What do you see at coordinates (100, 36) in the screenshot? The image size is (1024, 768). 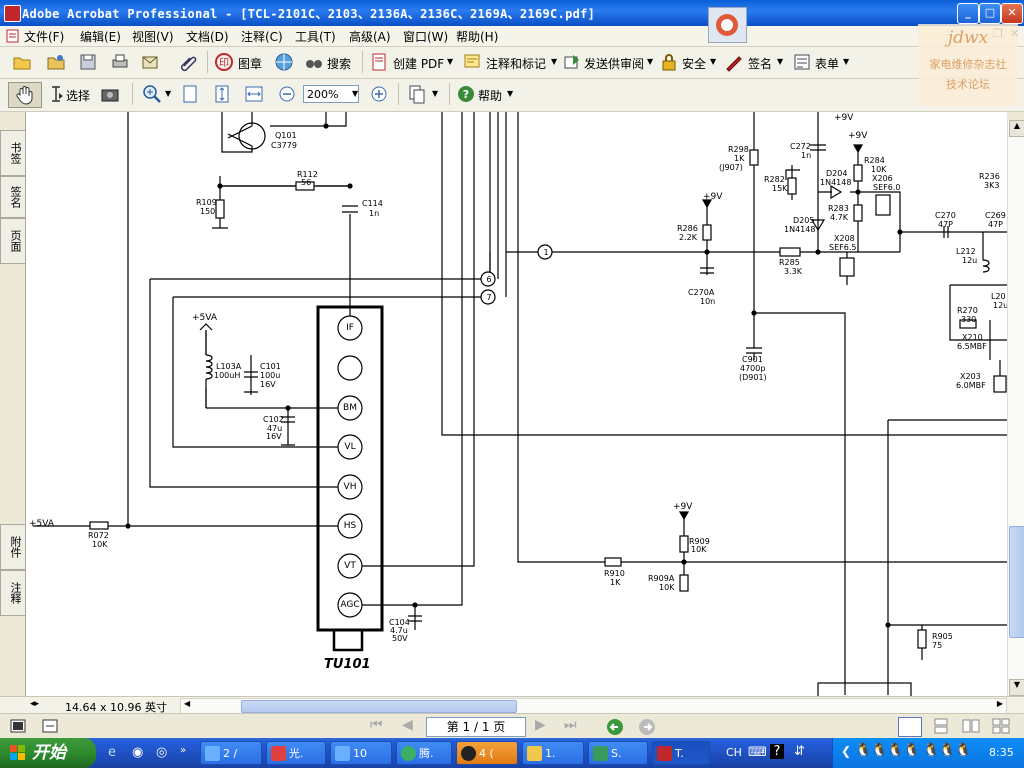 I see `menu-edit: 编辑(E)` at bounding box center [100, 36].